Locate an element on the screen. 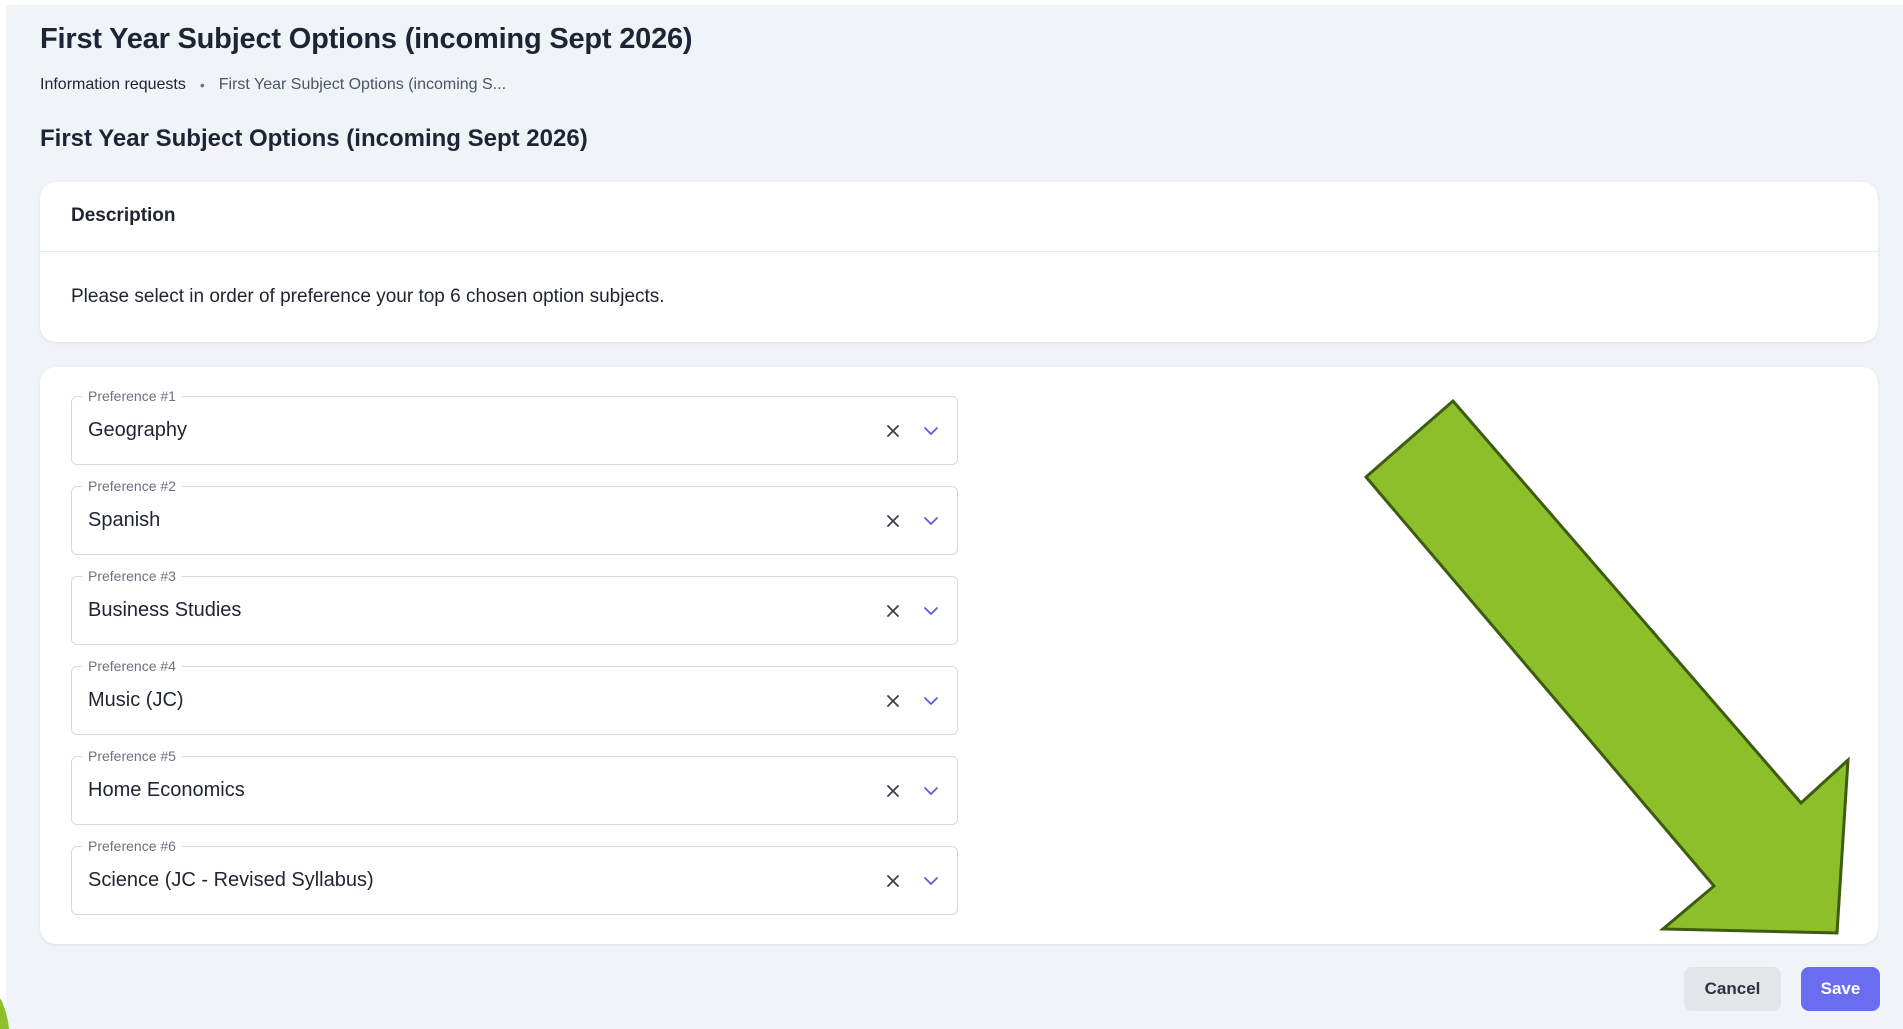 This screenshot has height=1029, width=1903. preference-value: Spanish is located at coordinates (124, 520).